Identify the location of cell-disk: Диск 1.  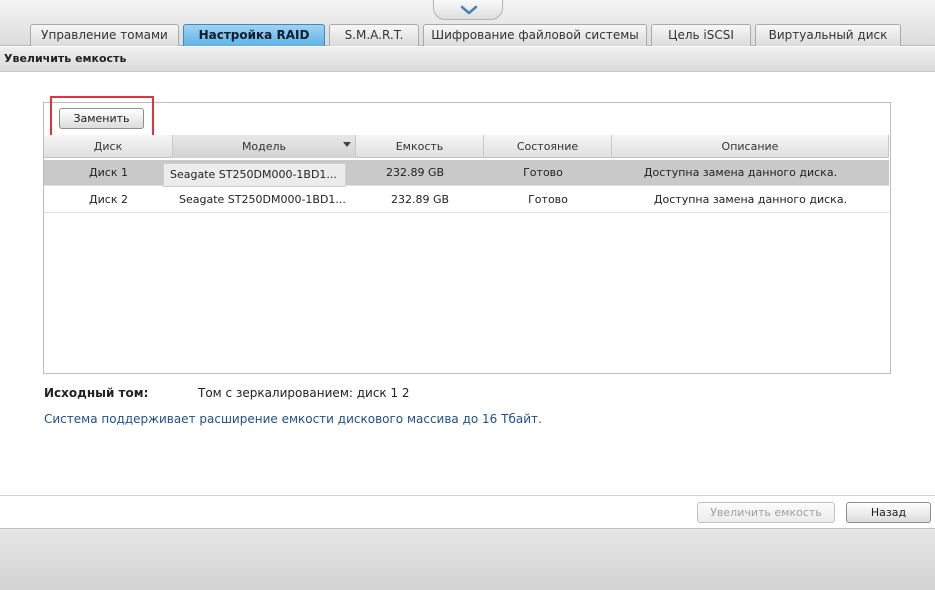
(108, 172).